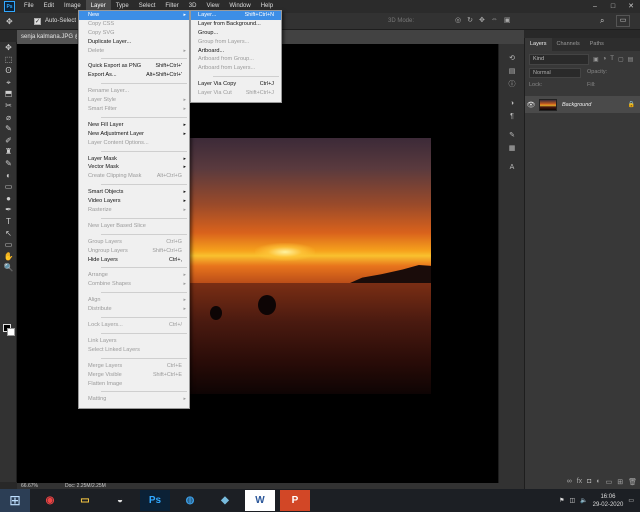  Describe the element at coordinates (8, 118) in the screenshot. I see `tool-icon: ⌀` at that location.